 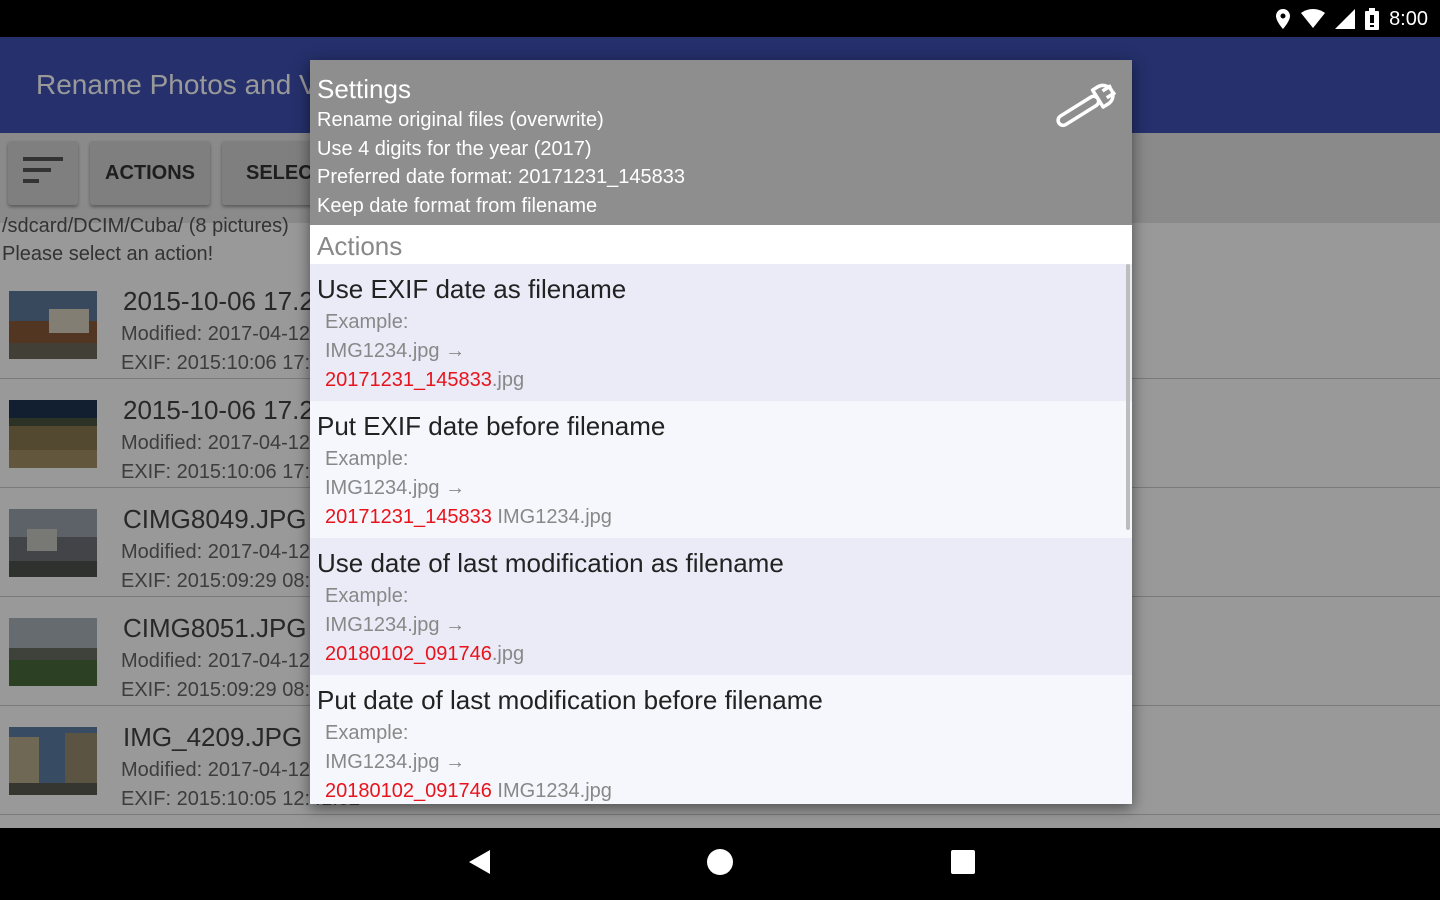 I want to click on recents-icon, so click(x=963, y=864).